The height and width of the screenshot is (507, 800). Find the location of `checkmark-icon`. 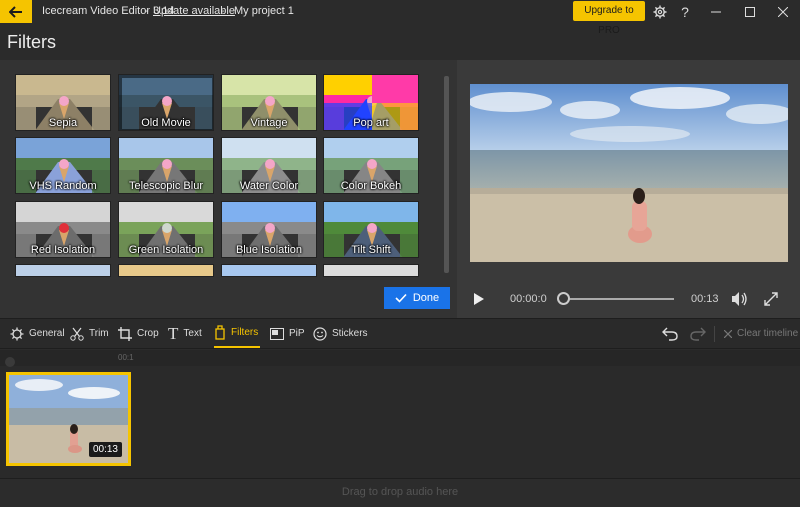

checkmark-icon is located at coordinates (401, 298).